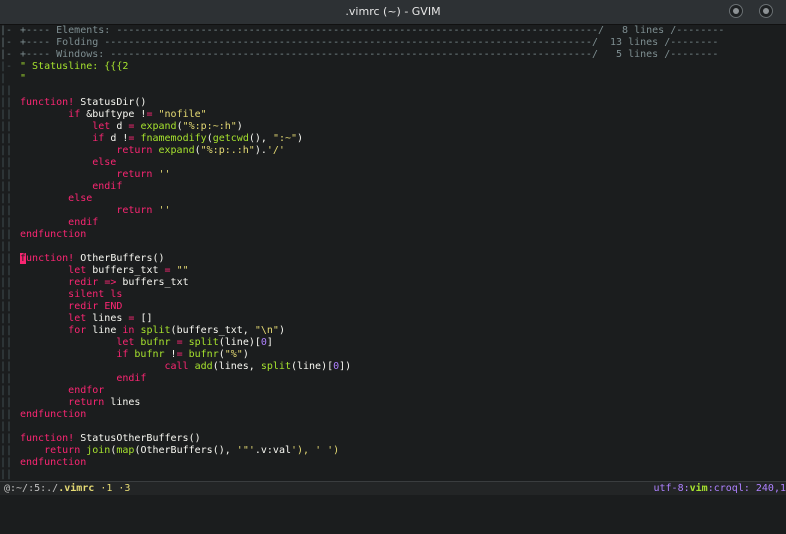  Describe the element at coordinates (393, 115) in the screenshot. I see `code-line: || if &buftype != "nofile"` at that location.